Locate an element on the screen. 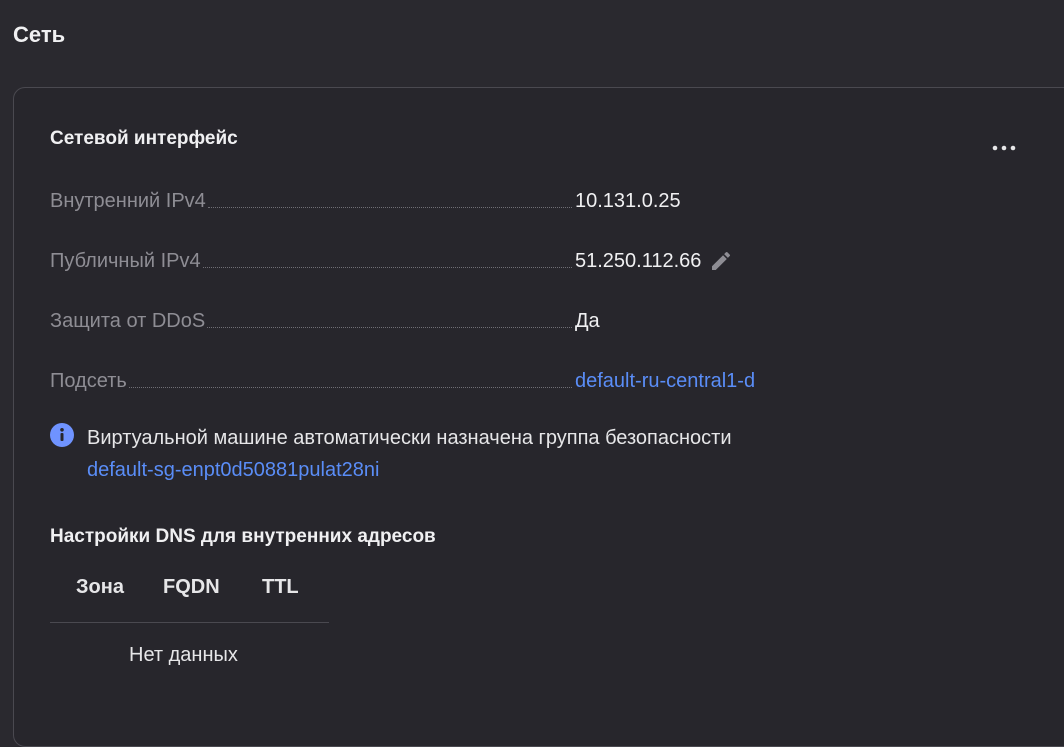  dns-table: Зона FQDN TTL Нет данных is located at coordinates (189, 618).